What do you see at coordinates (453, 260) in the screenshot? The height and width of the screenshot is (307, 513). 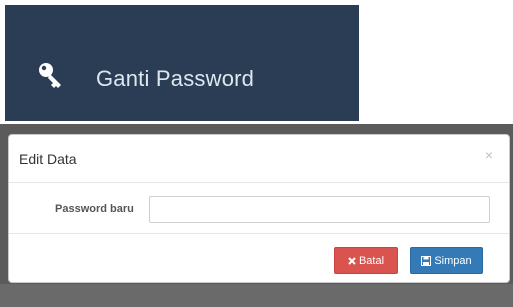 I see `save-label: Simpan` at bounding box center [453, 260].